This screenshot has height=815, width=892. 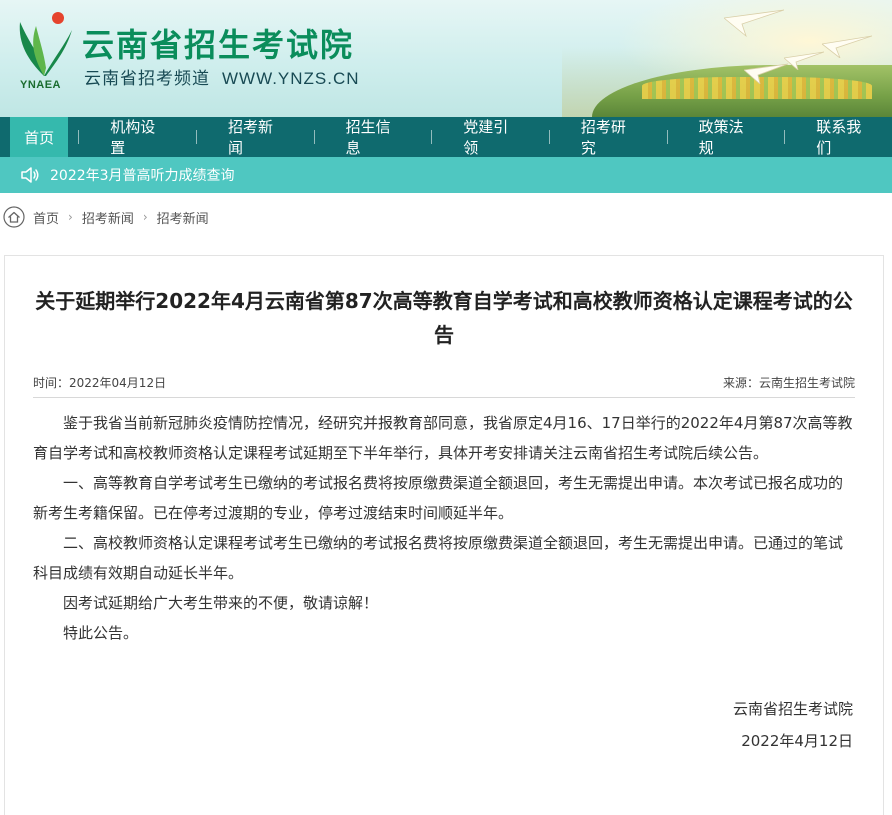 I want to click on signature-date: 2022年4月12日, so click(x=797, y=741).